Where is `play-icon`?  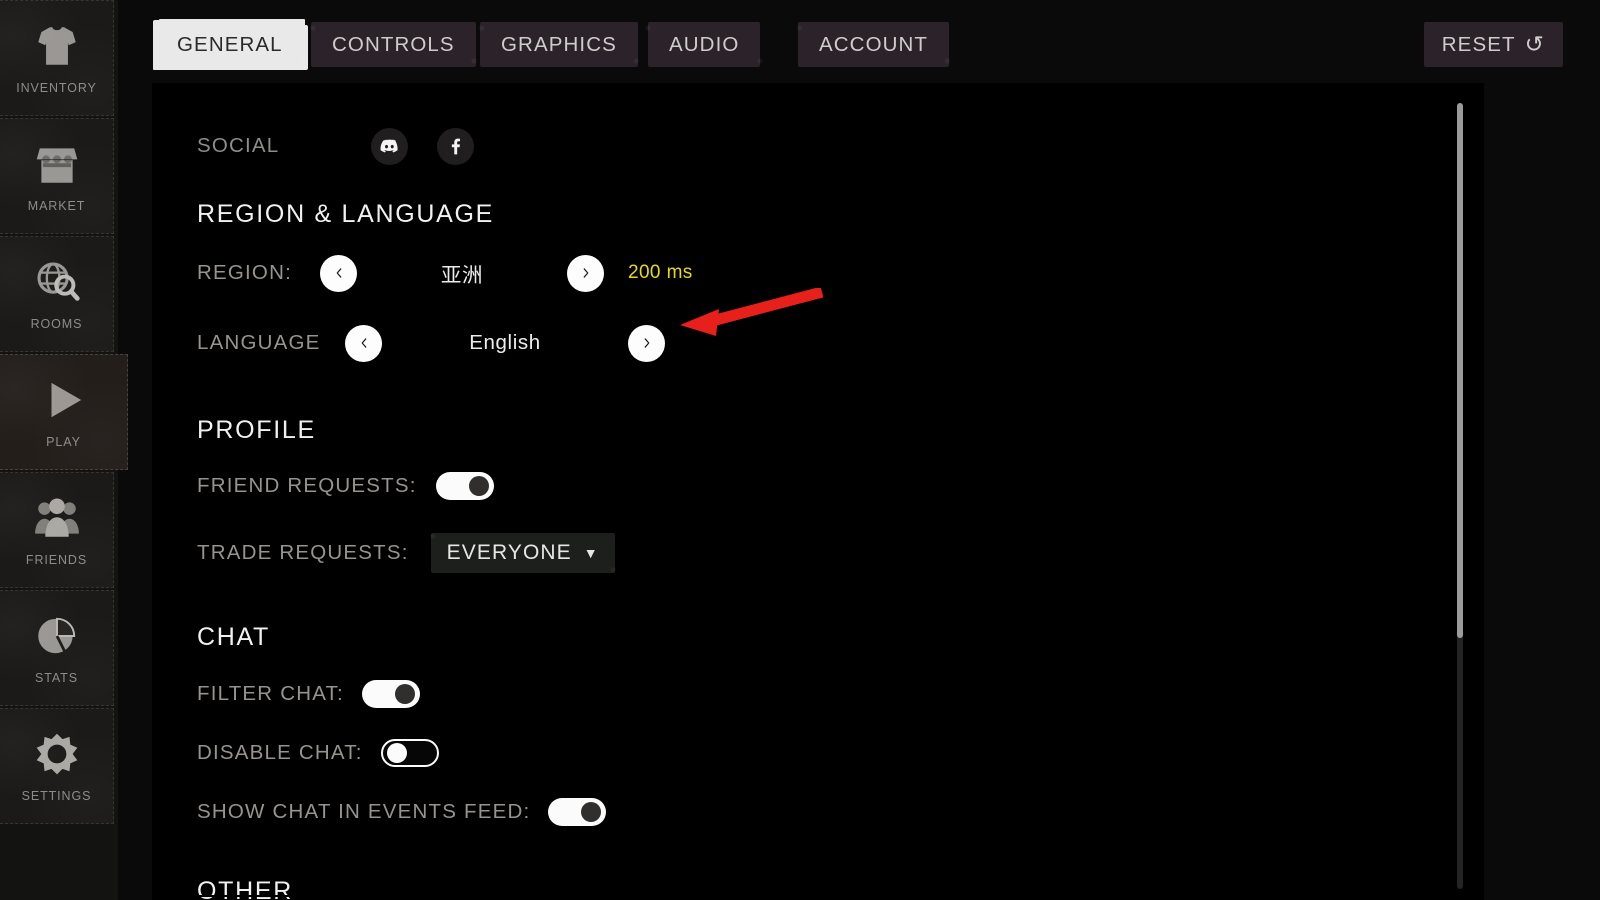
play-icon is located at coordinates (64, 400).